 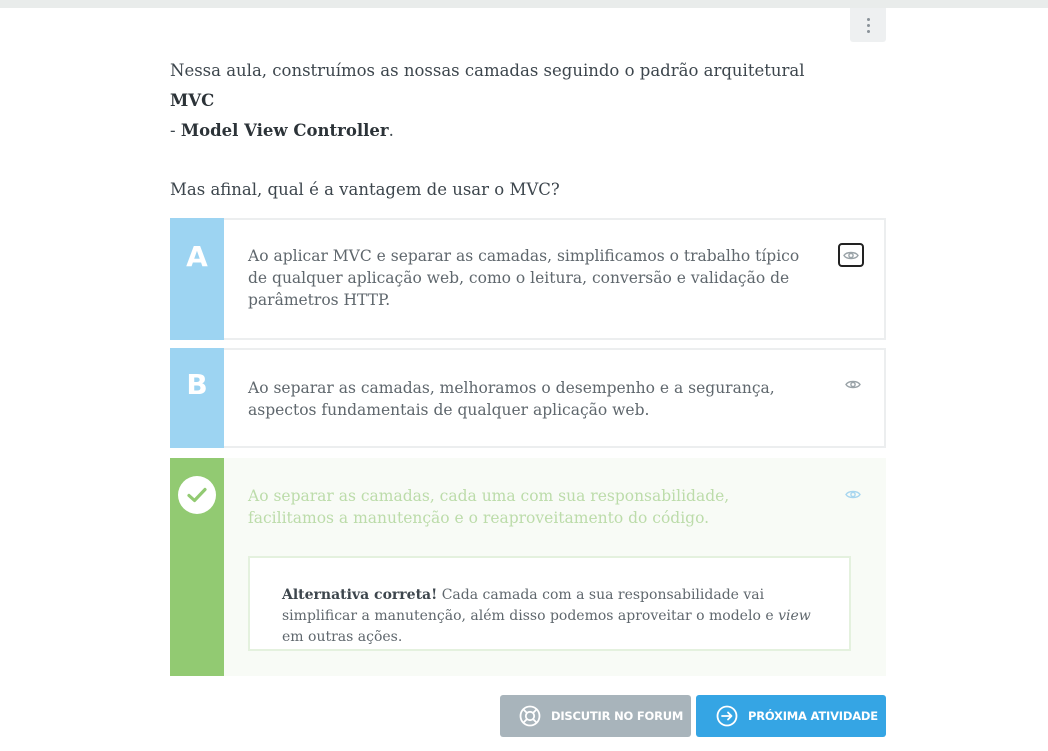 I want to click on arrow-right-circle-icon, so click(x=727, y=716).